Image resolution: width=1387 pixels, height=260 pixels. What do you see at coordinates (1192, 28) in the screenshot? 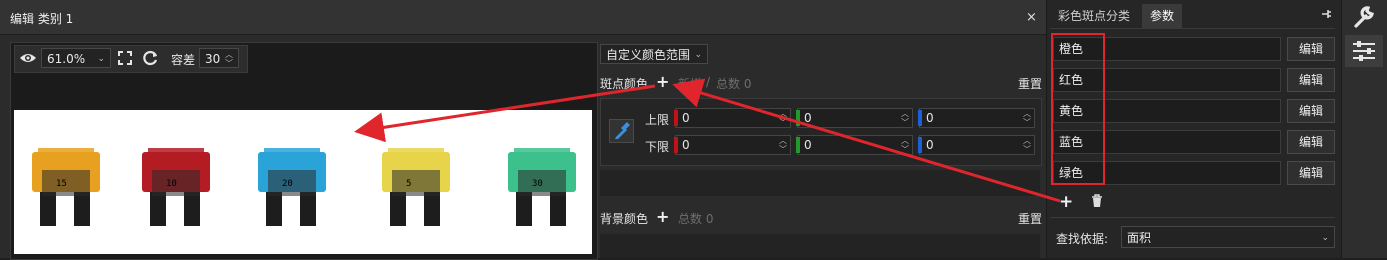
I see `tab-divider` at bounding box center [1192, 28].